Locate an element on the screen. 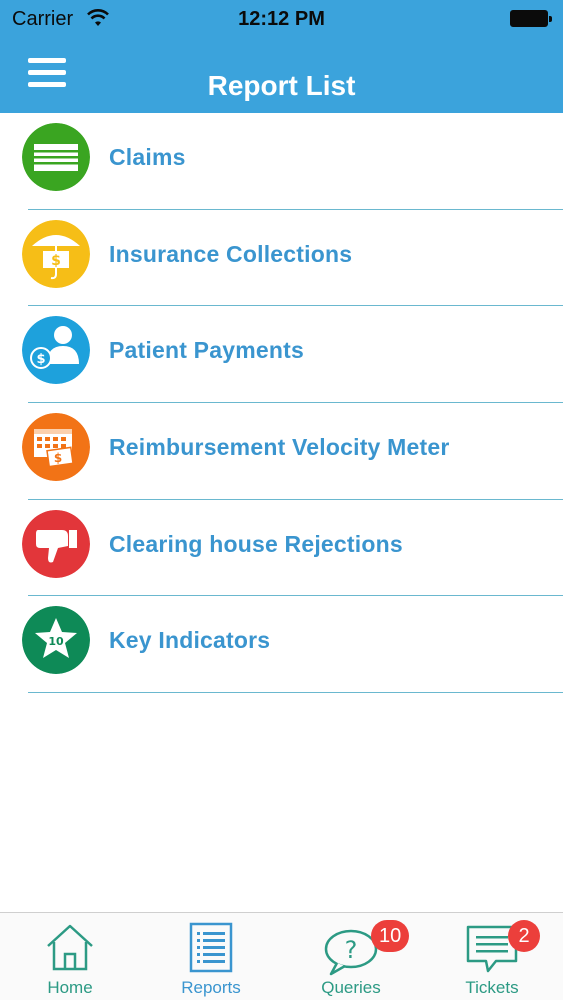  report-item-patient-payments: $ Patient Payments is located at coordinates (281, 355).